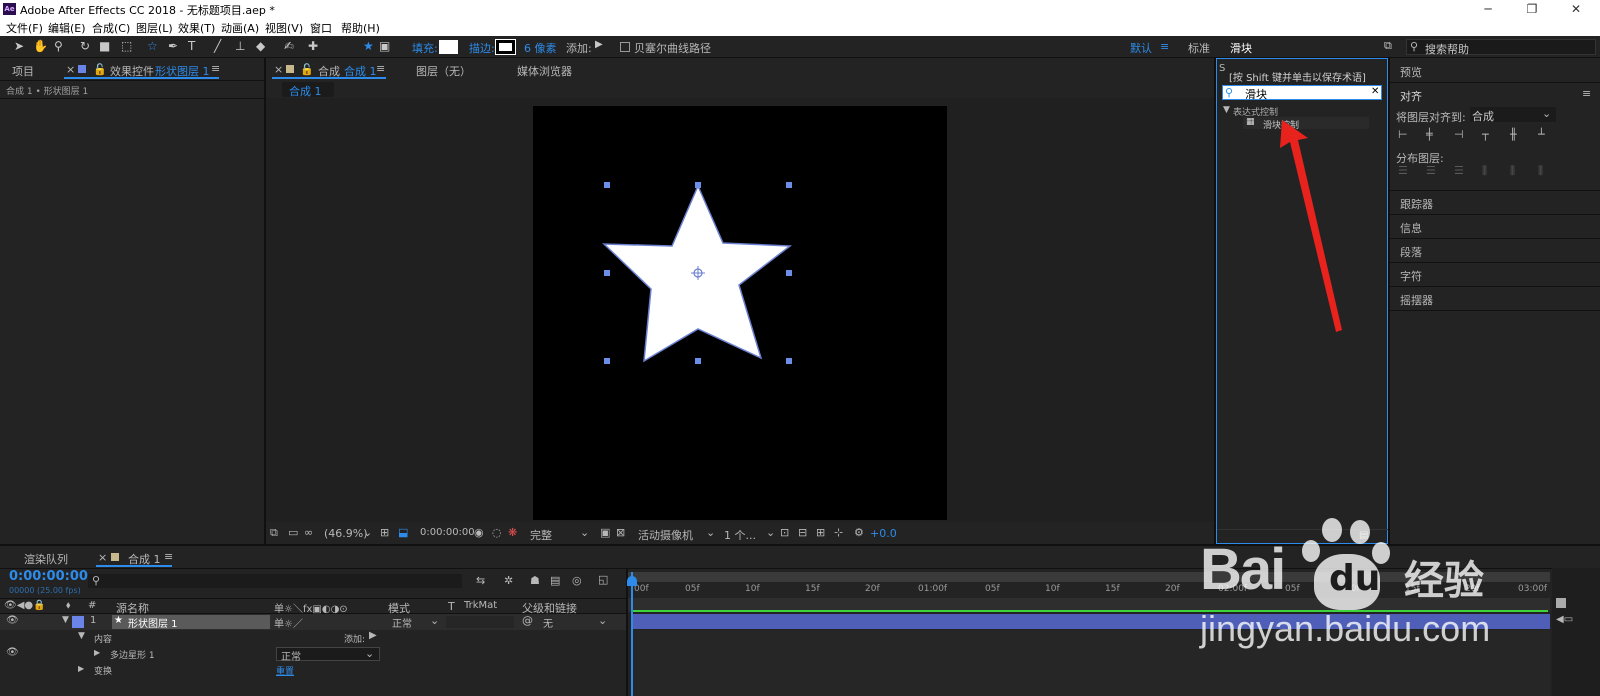 Image resolution: width=1600 pixels, height=696 pixels. What do you see at coordinates (152, 46) in the screenshot?
I see `star-tool-icon: ☆` at bounding box center [152, 46].